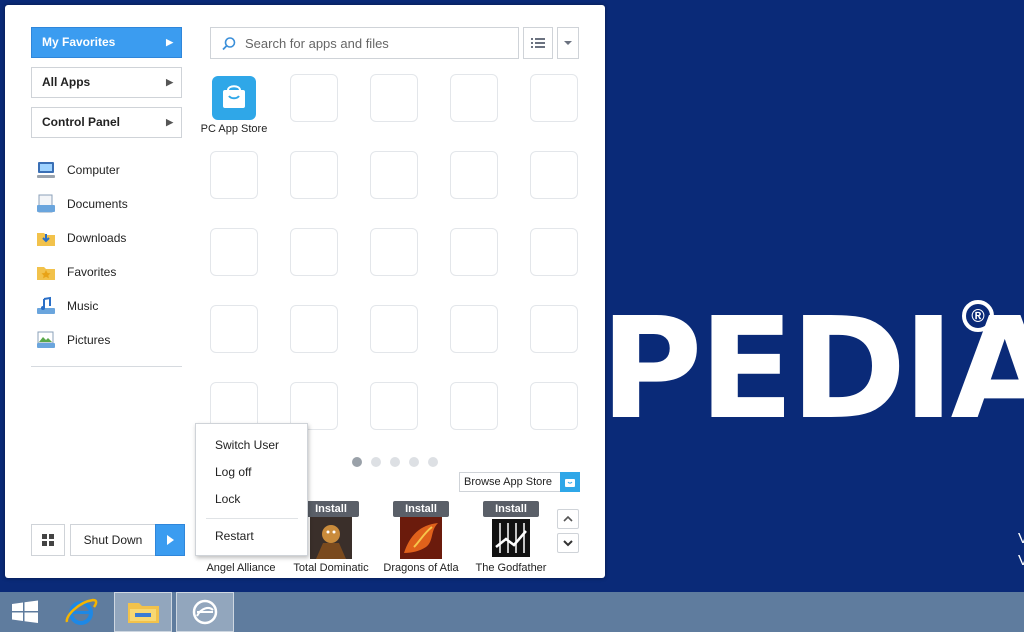  I want to click on browse-app-store-label: Browse App Store, so click(508, 482).